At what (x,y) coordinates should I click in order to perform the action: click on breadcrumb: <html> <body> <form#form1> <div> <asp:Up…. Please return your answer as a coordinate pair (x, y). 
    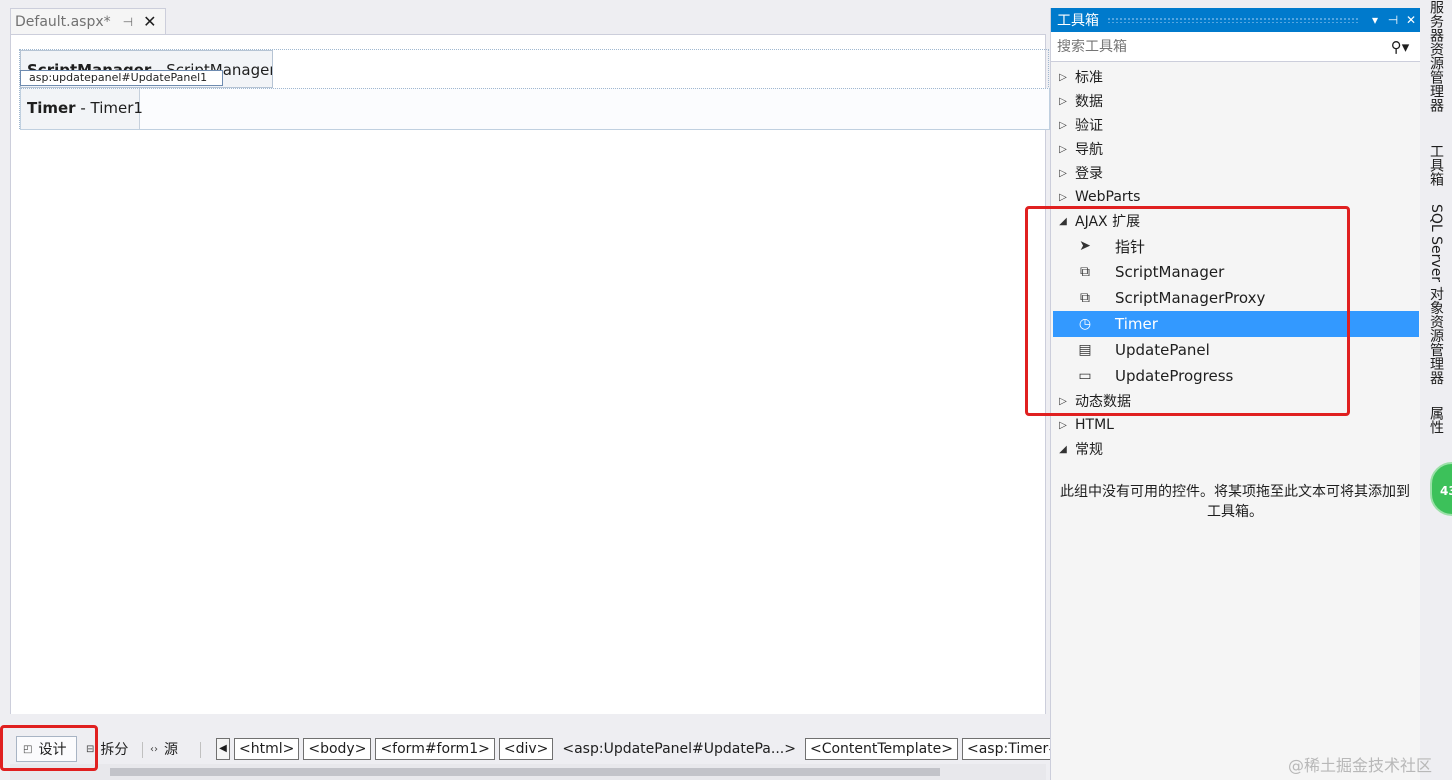
    Looking at the image, I should click on (654, 749).